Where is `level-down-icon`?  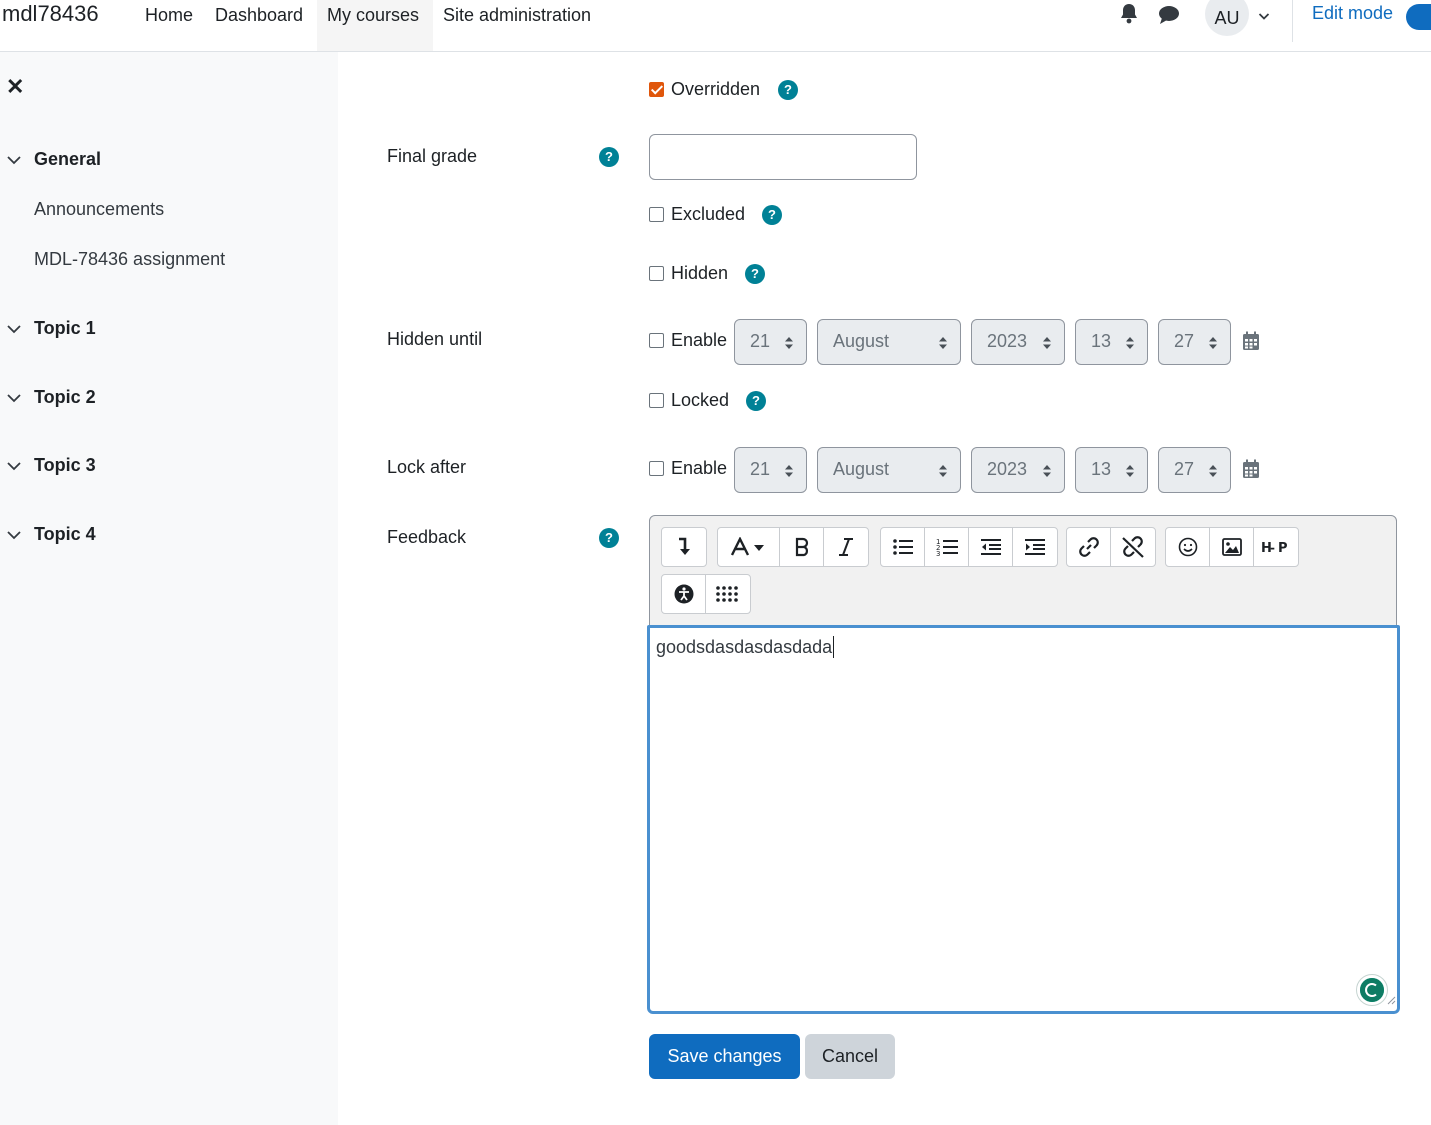
level-down-icon is located at coordinates (684, 546).